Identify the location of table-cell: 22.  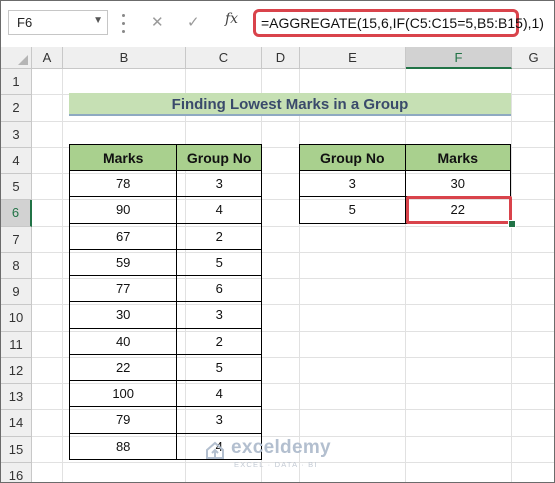
(123, 367).